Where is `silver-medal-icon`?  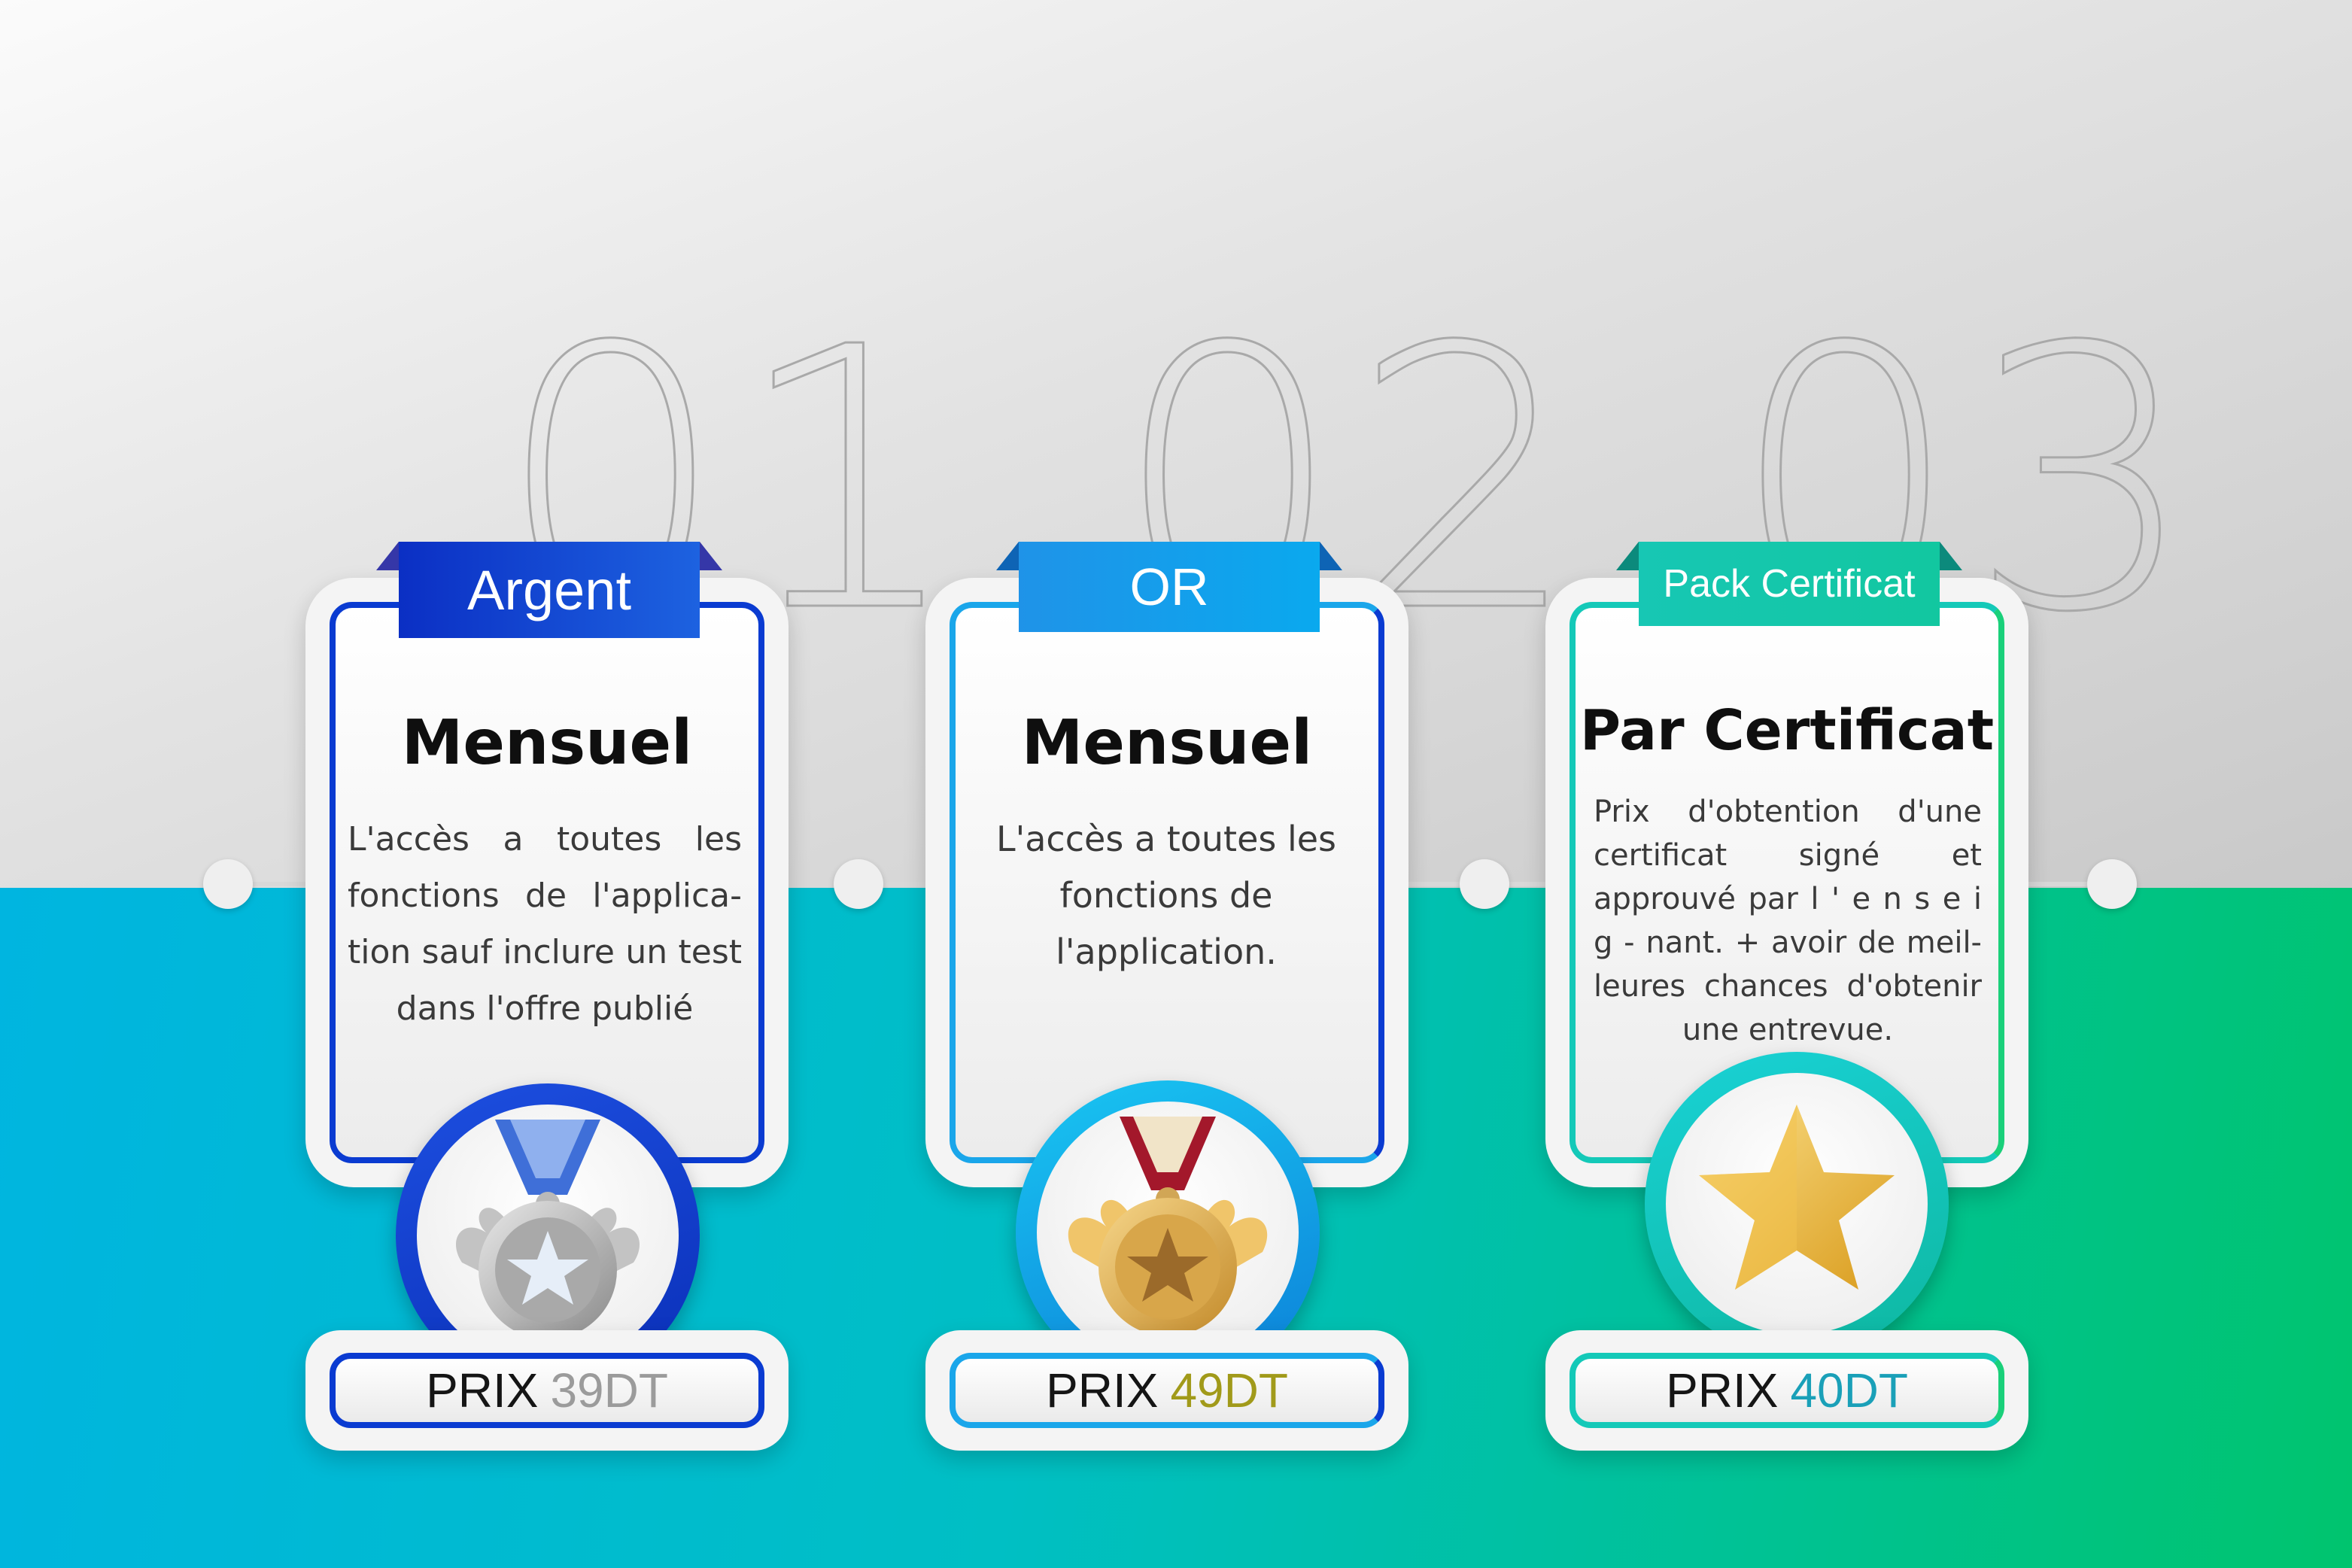 silver-medal-icon is located at coordinates (547, 1229).